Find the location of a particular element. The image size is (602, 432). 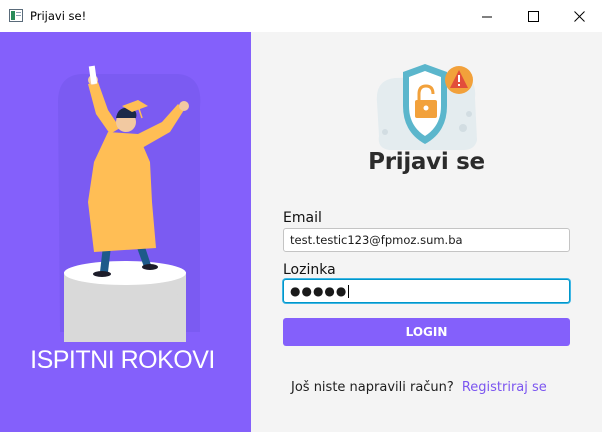

window-titlebar: Prijavi se! is located at coordinates (301, 16).